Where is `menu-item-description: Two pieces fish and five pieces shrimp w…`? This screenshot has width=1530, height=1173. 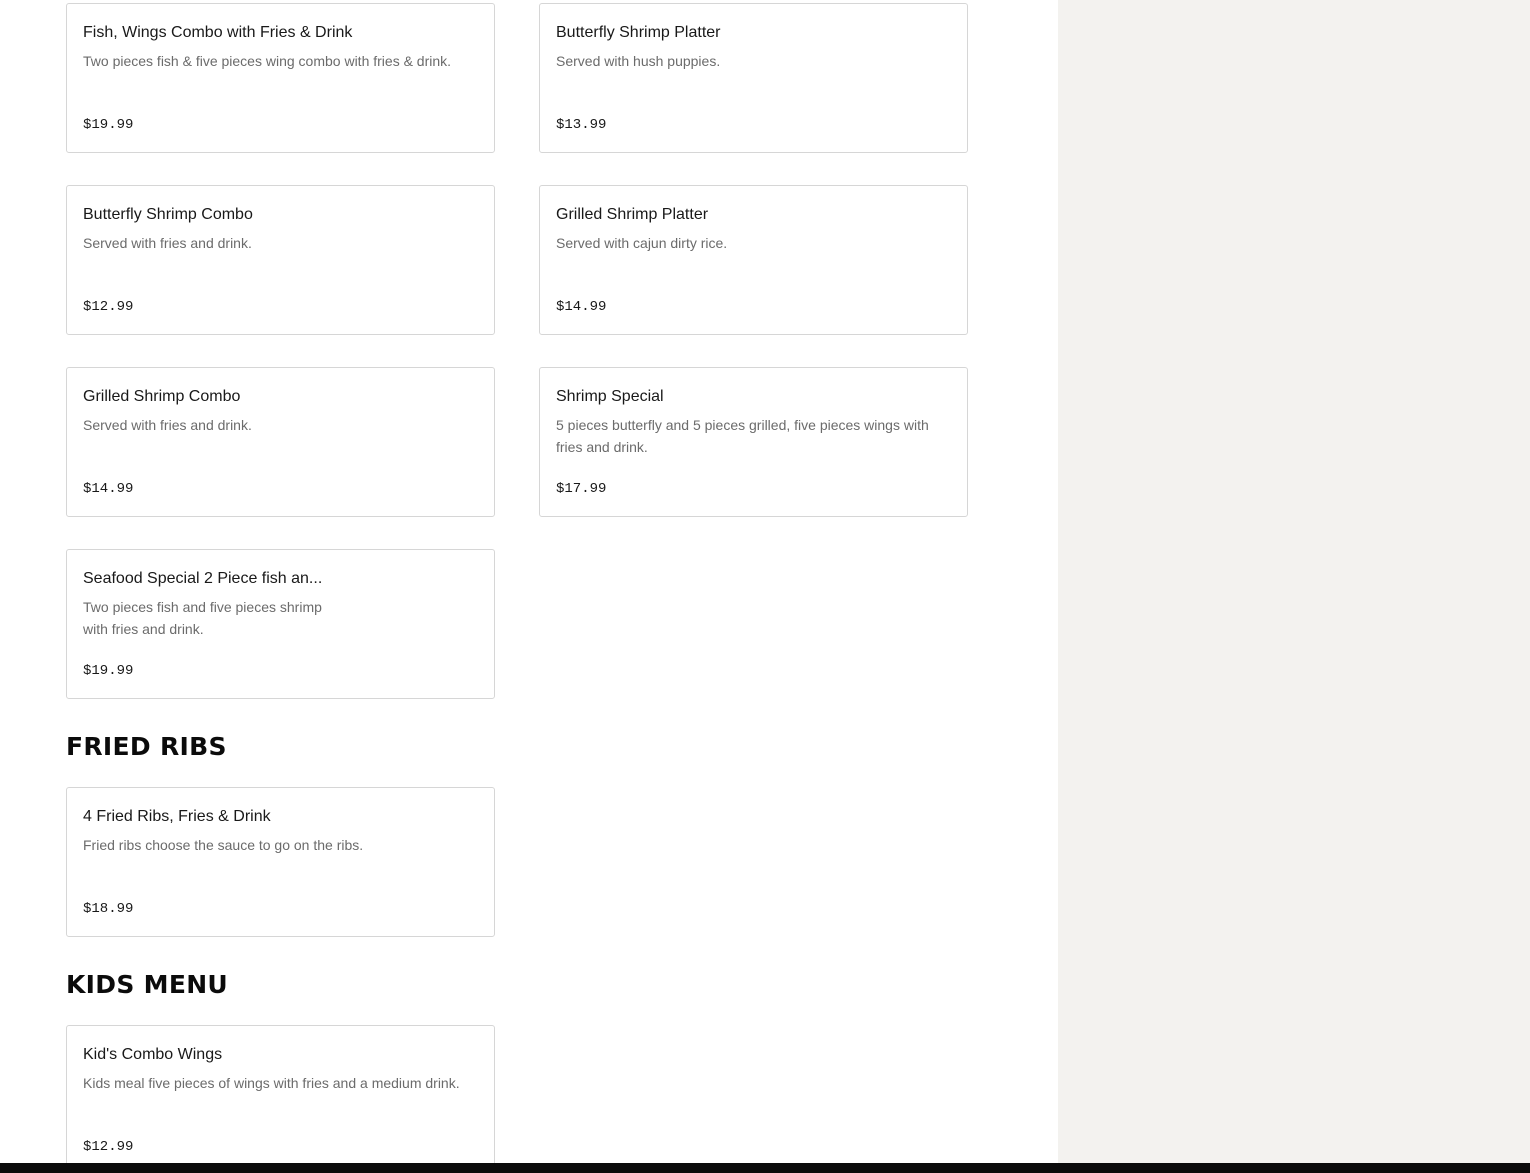 menu-item-description: Two pieces fish and five pieces shrimp w… is located at coordinates (202, 618).